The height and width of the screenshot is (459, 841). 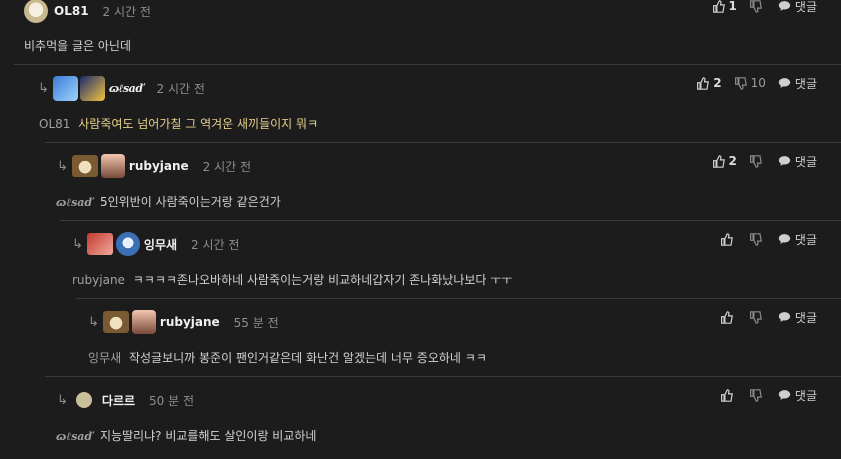 What do you see at coordinates (732, 6) in the screenshot?
I see `upvote-count: 1` at bounding box center [732, 6].